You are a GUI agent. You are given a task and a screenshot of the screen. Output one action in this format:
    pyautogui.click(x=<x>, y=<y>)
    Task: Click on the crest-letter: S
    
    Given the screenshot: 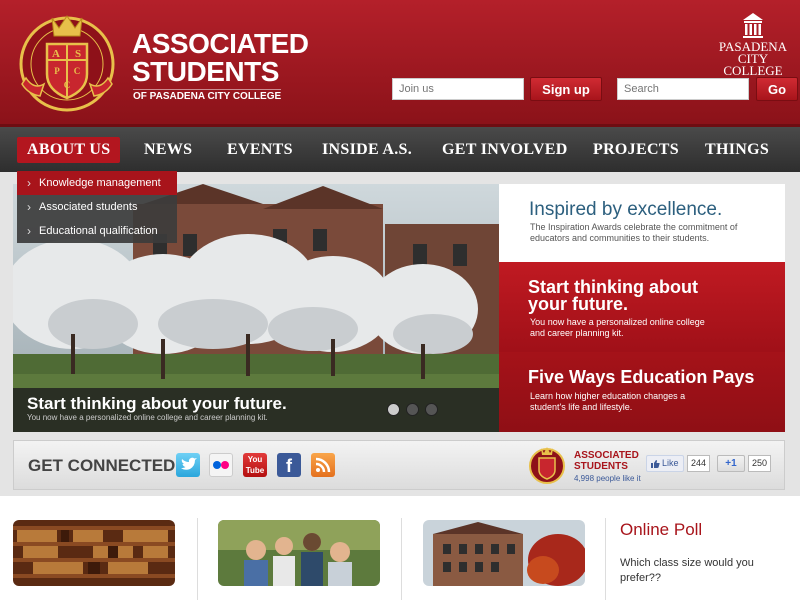 What is the action you would take?
    pyautogui.click(x=78, y=54)
    